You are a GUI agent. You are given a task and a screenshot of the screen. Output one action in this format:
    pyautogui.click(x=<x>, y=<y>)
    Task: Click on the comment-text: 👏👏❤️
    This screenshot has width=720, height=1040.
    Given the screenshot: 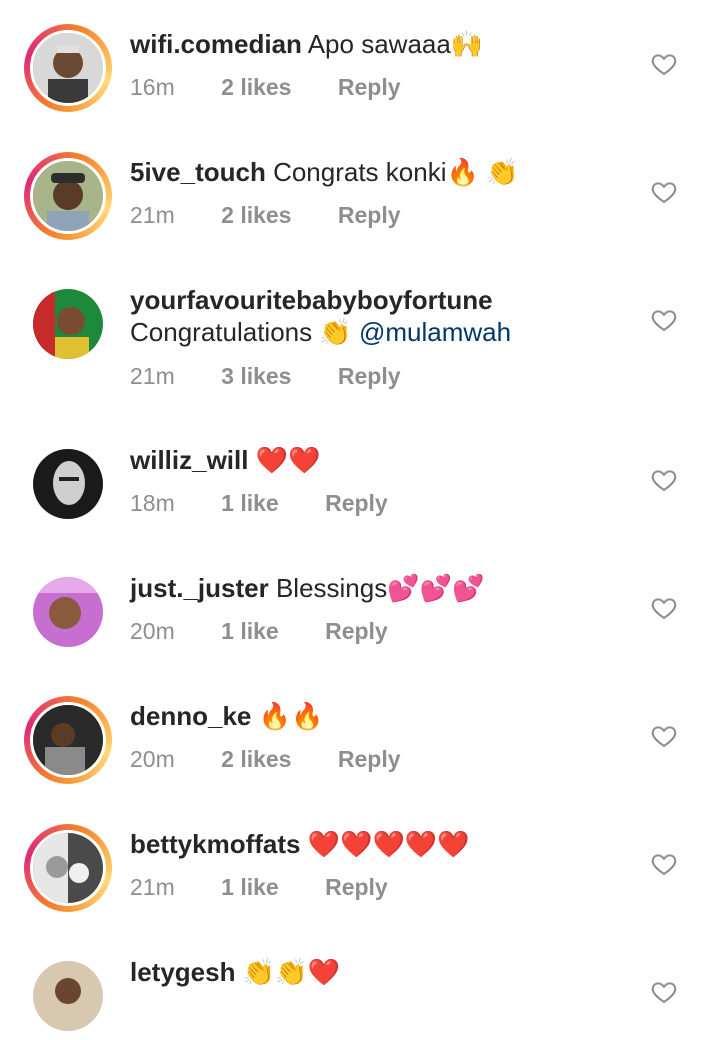 What is the action you would take?
    pyautogui.click(x=291, y=972)
    